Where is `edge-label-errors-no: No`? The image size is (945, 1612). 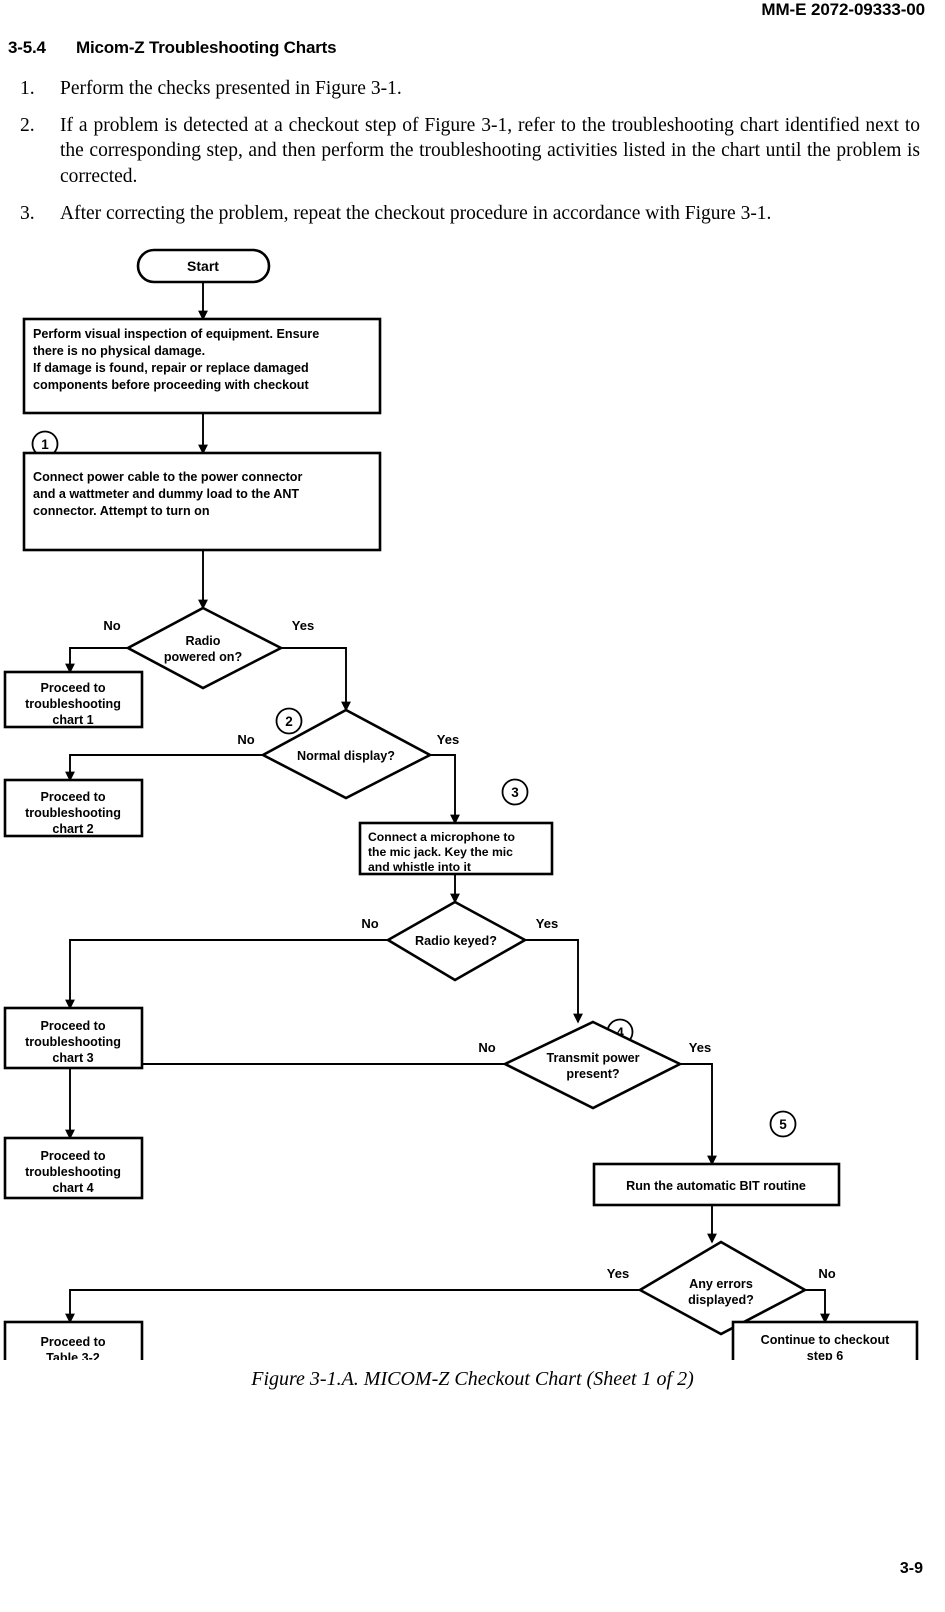
edge-label-errors-no: No is located at coordinates (826, 1273).